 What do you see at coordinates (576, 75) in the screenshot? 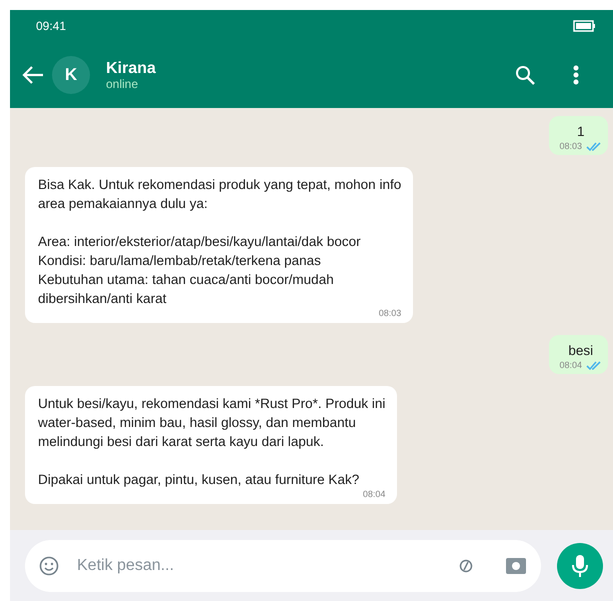
I see `menu-button` at bounding box center [576, 75].